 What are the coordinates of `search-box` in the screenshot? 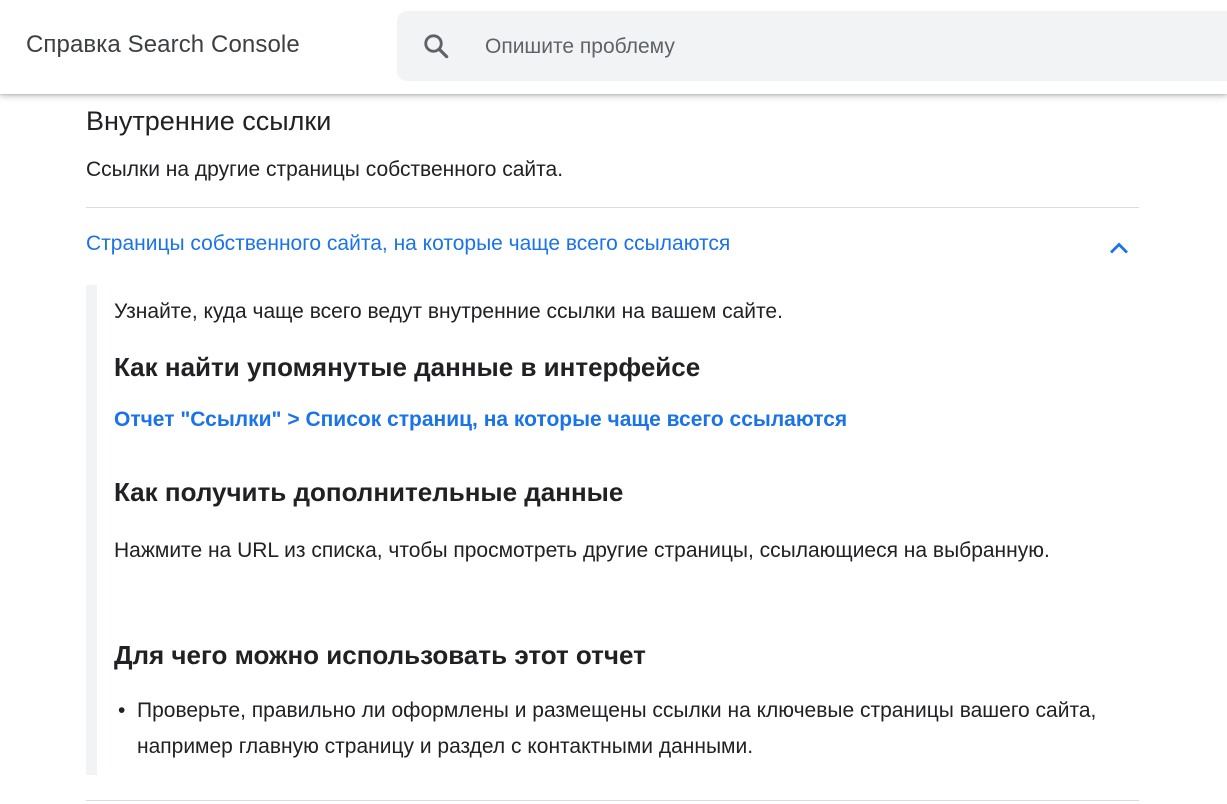 It's located at (812, 46).